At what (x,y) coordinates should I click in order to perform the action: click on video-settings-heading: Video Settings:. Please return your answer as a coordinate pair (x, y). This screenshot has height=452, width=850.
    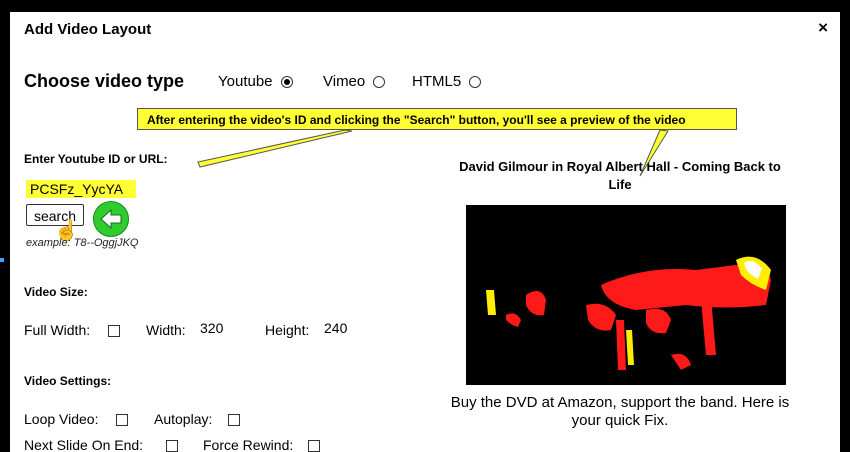
    Looking at the image, I should click on (68, 381).